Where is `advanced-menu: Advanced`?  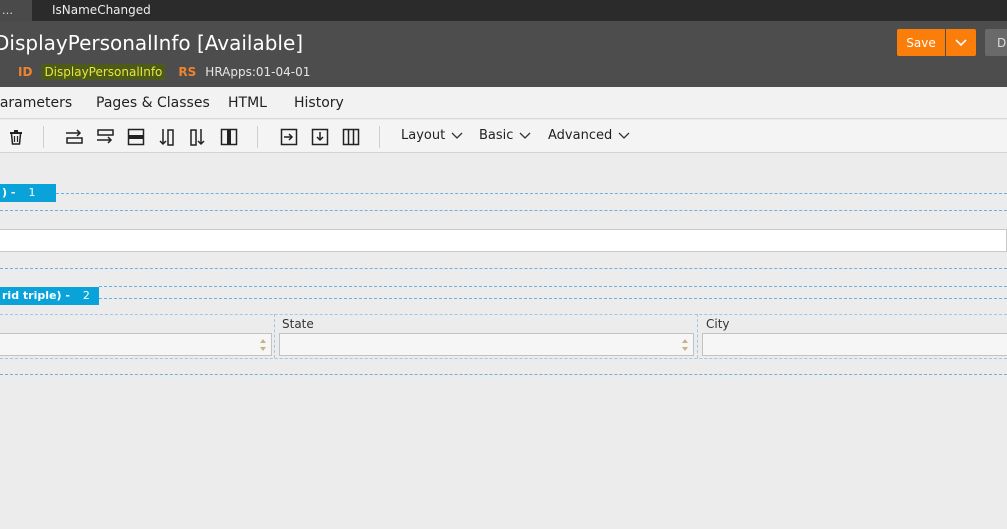
advanced-menu: Advanced is located at coordinates (589, 135).